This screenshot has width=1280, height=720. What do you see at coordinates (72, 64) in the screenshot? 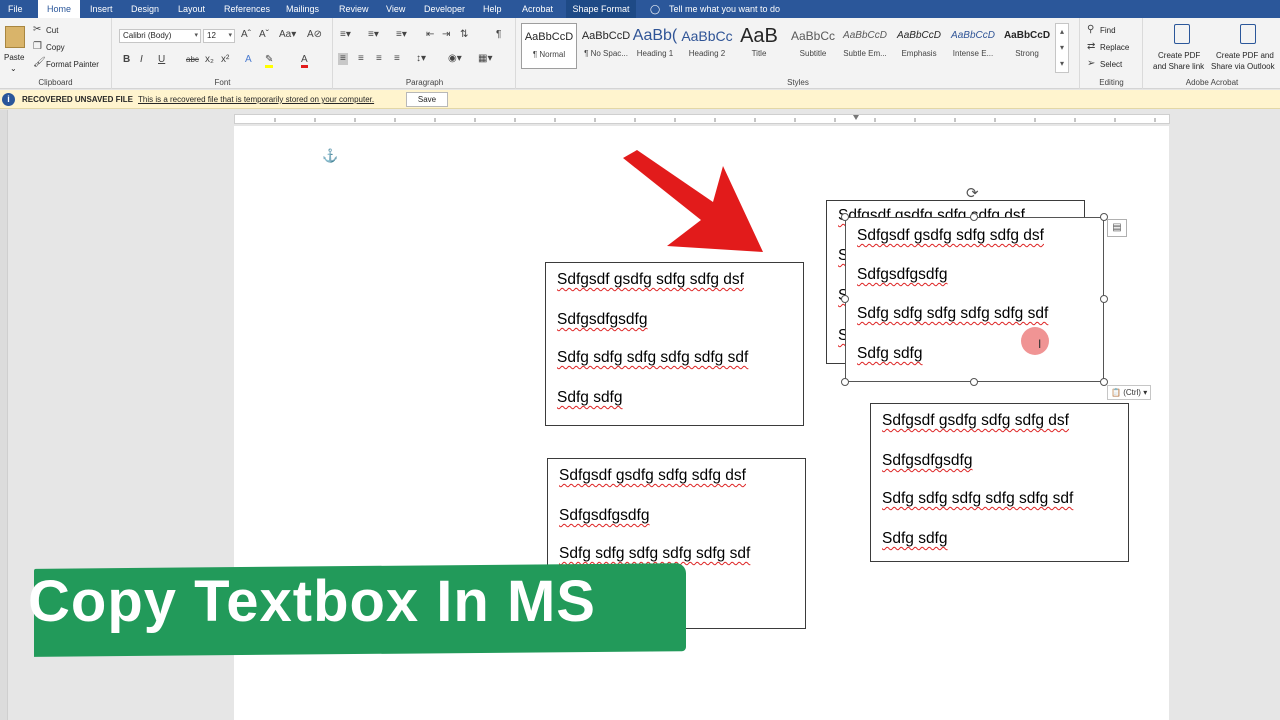
I see `format-painter-button: Format Painter` at bounding box center [72, 64].